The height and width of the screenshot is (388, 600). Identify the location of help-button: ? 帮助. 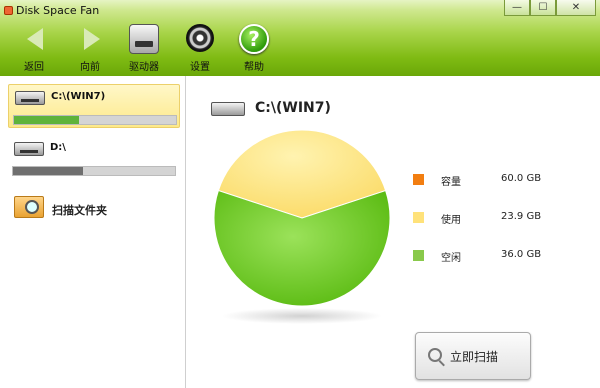
(254, 48).